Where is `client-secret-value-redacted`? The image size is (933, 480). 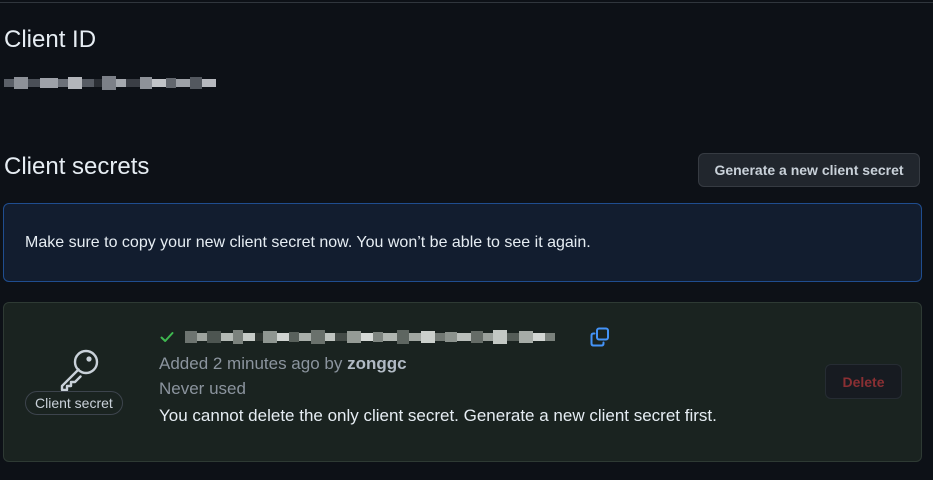
client-secret-value-redacted is located at coordinates (384, 337).